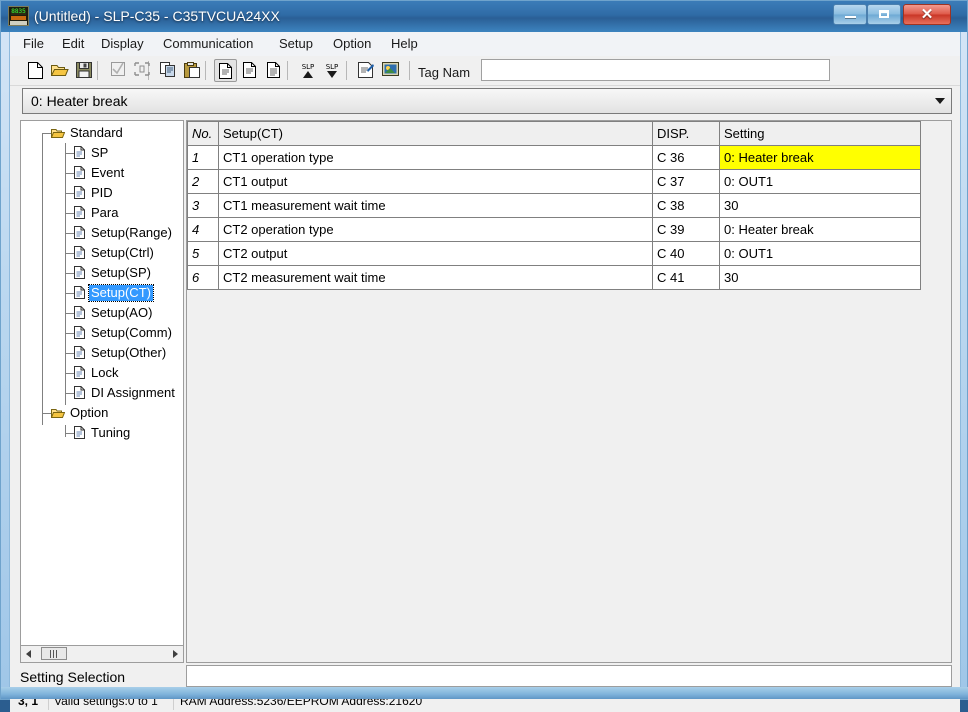  Describe the element at coordinates (102, 413) in the screenshot. I see `tree-item-option: Option` at that location.